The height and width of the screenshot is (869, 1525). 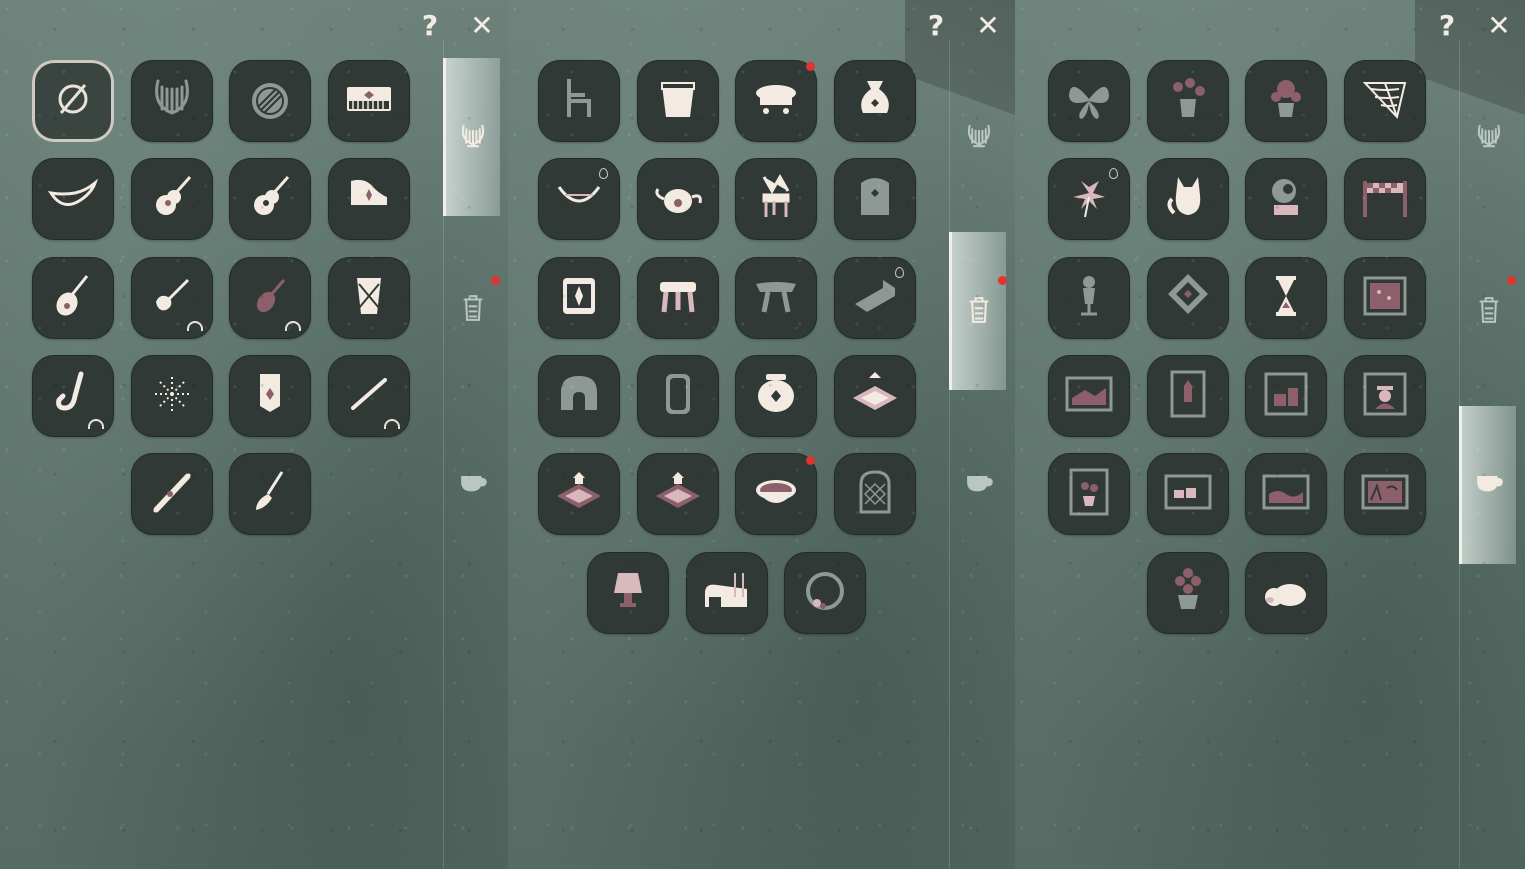 What do you see at coordinates (73, 298) in the screenshot?
I see `item-slot-pipa` at bounding box center [73, 298].